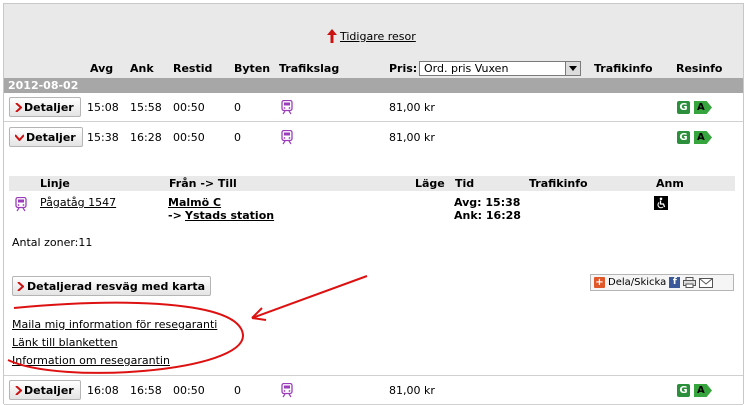 This screenshot has height=405, width=747. I want to click on col-time: Tid, so click(465, 183).